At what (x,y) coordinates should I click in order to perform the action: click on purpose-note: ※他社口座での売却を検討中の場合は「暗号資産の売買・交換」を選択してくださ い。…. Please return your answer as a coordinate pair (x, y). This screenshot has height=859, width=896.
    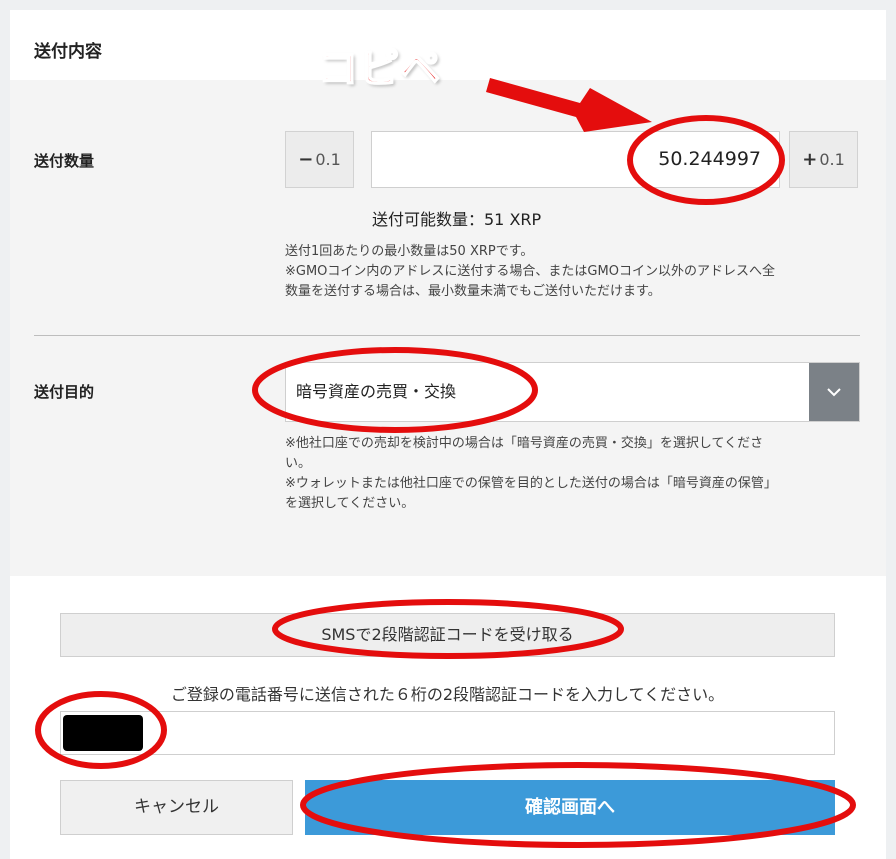
    Looking at the image, I should click on (531, 474).